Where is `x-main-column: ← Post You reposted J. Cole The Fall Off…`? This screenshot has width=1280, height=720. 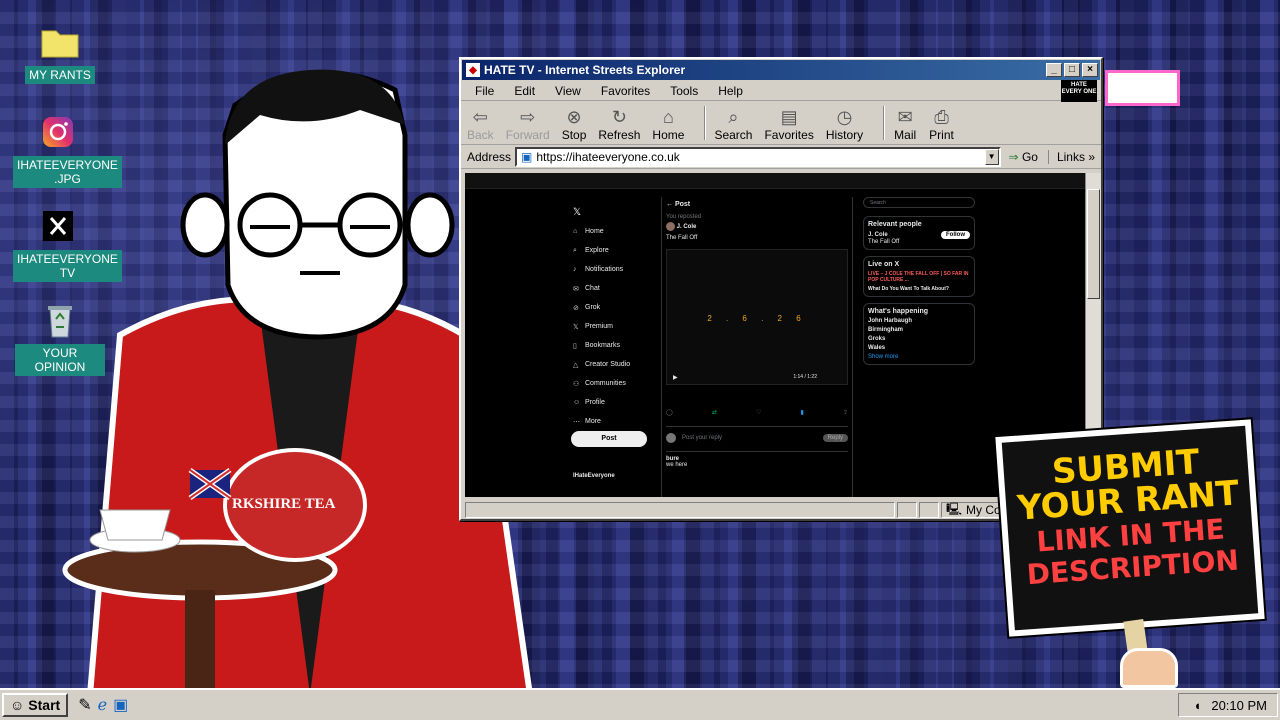 x-main-column: ← Post You reposted J. Cole The Fall Off… is located at coordinates (757, 347).